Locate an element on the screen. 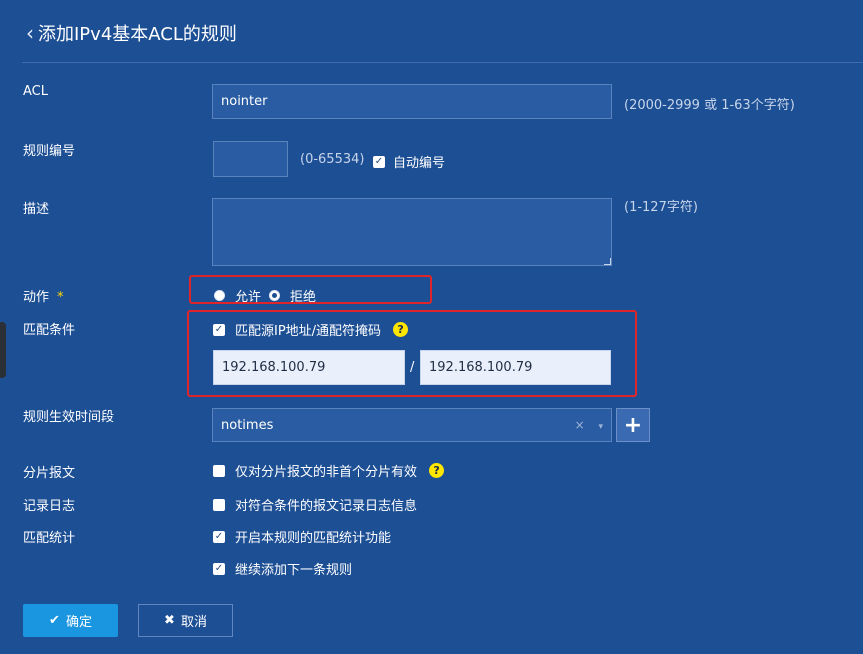  fragment-label: 分片报文 is located at coordinates (49, 473).